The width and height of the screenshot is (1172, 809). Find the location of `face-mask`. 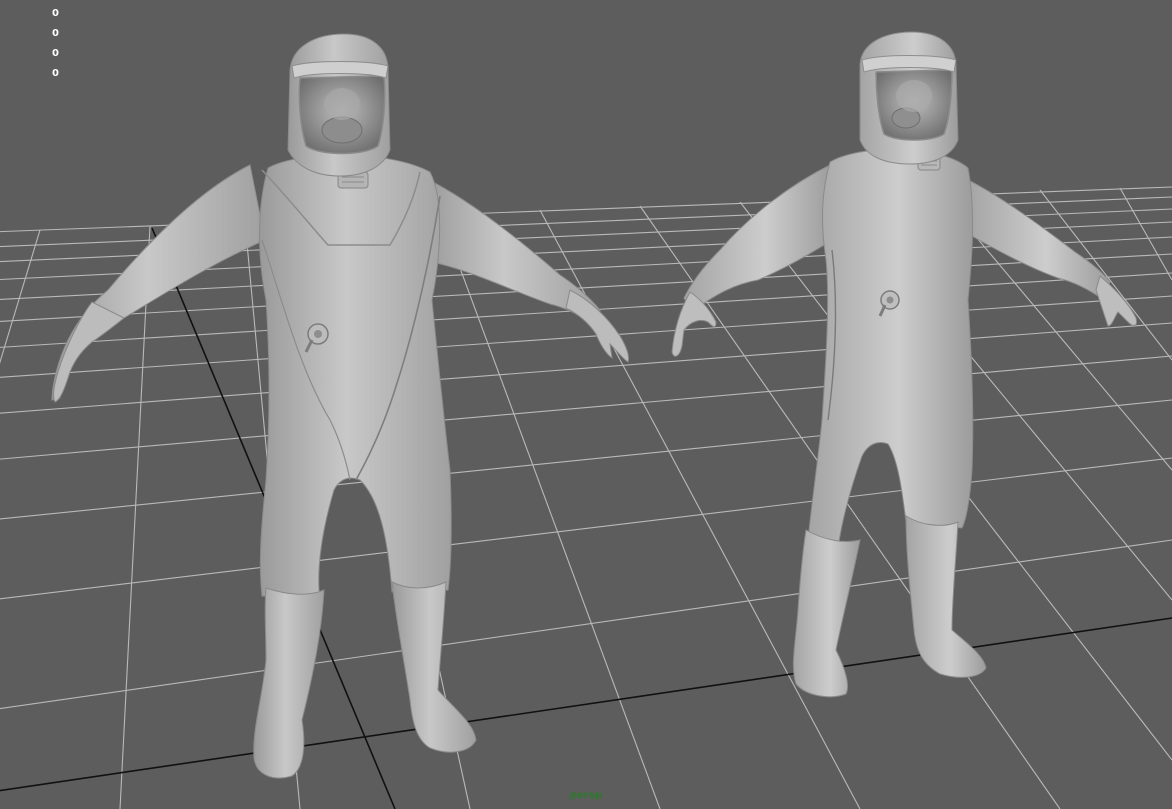

face-mask is located at coordinates (342, 130).